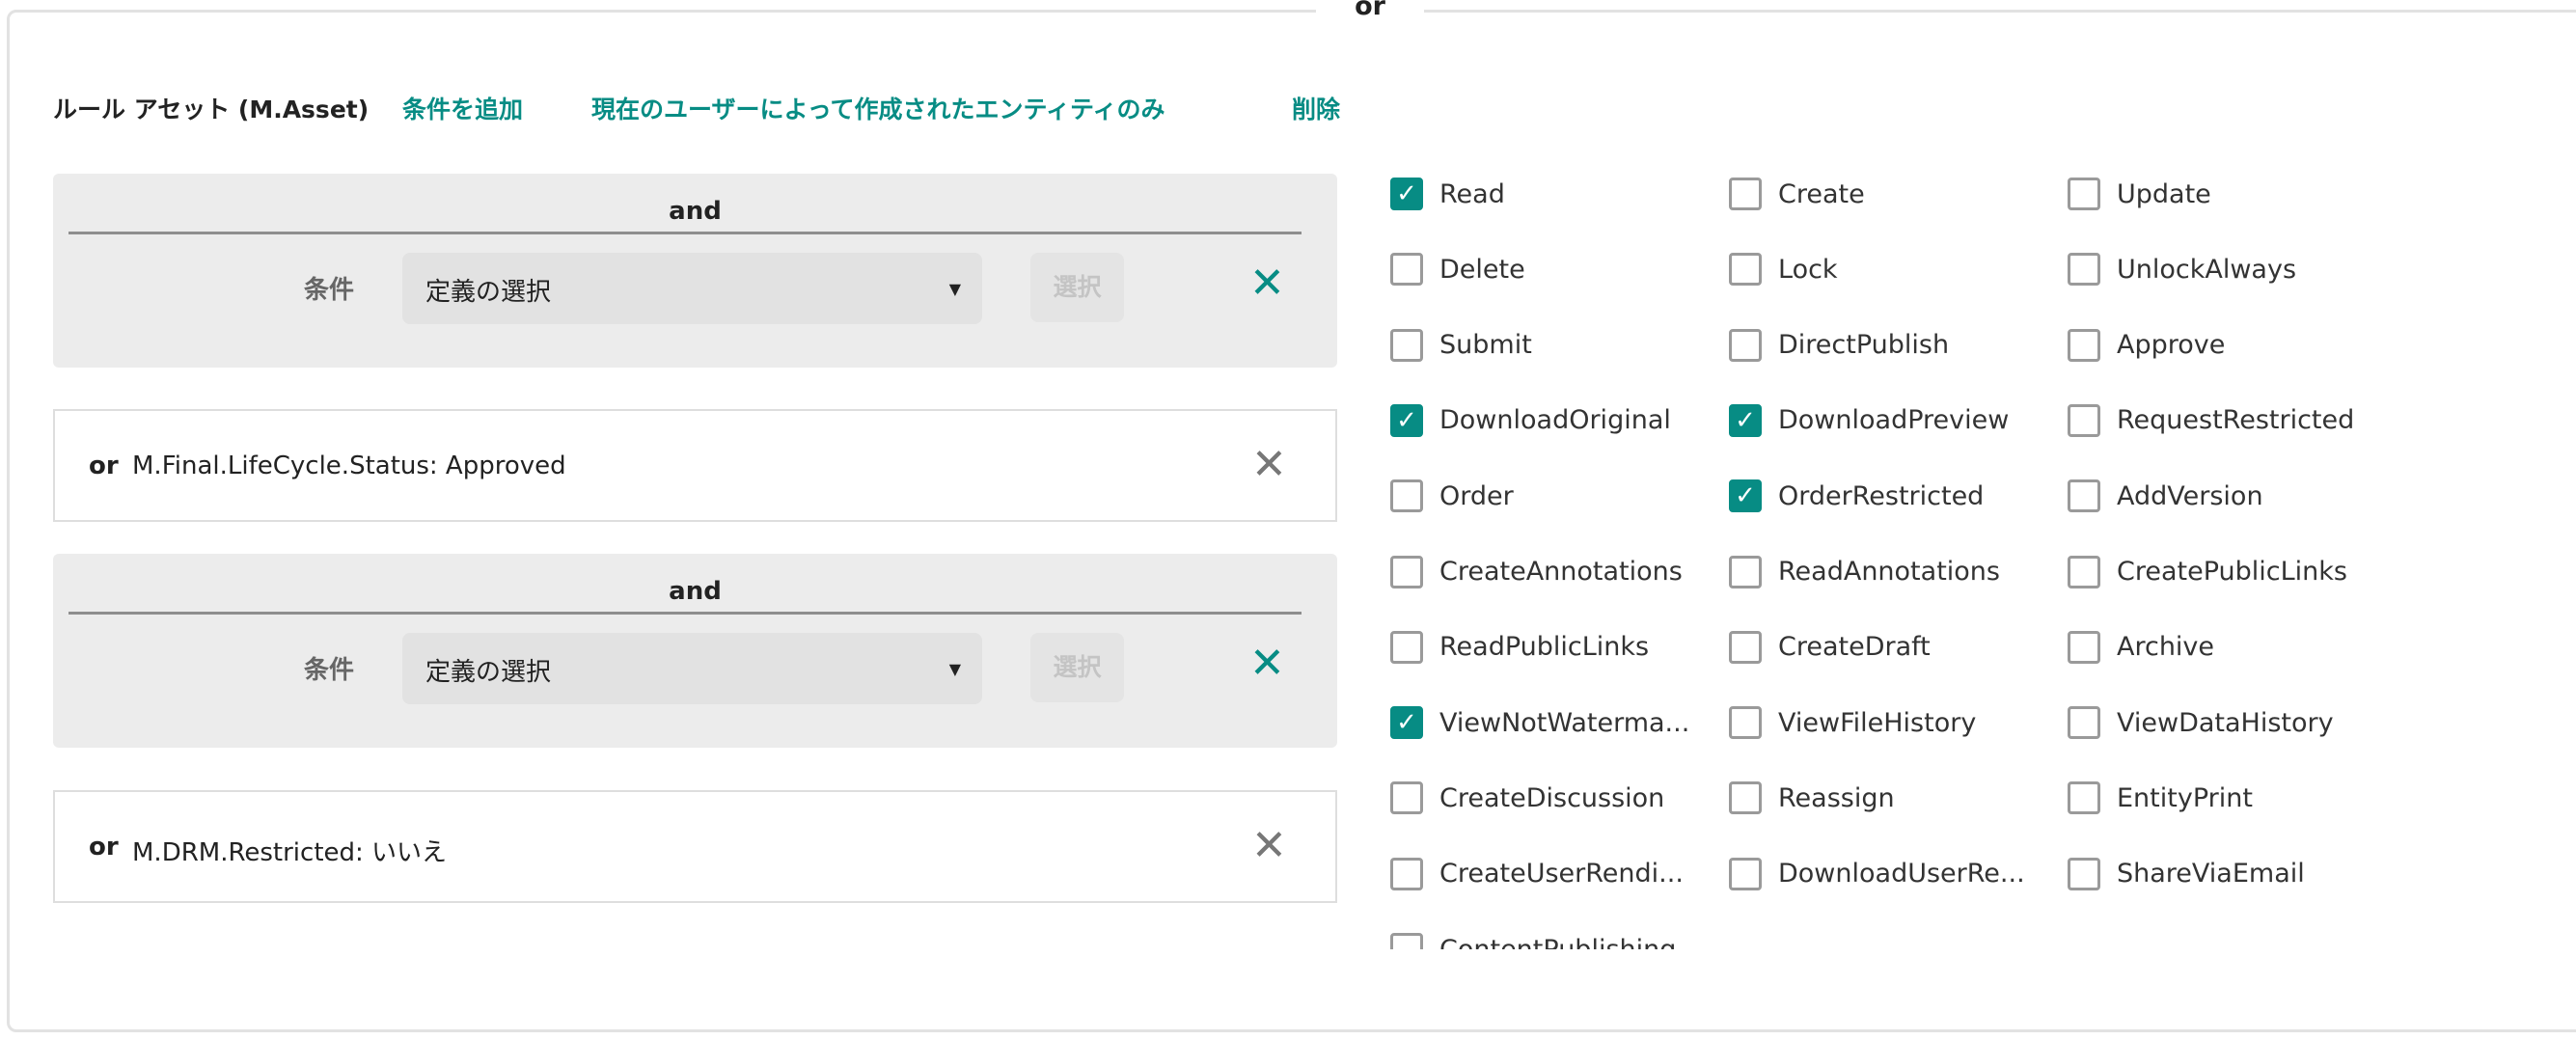 The width and height of the screenshot is (2576, 1040). Describe the element at coordinates (2207, 571) in the screenshot. I see `permission-checkbox: CreatePublicLinks` at that location.